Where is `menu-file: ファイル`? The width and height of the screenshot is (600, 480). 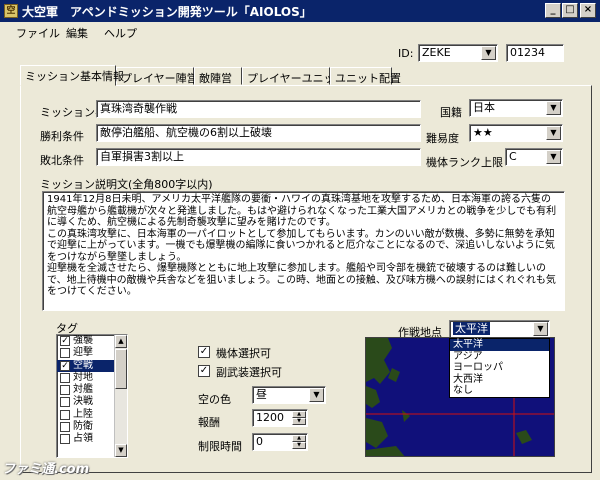 menu-file: ファイル is located at coordinates (38, 33).